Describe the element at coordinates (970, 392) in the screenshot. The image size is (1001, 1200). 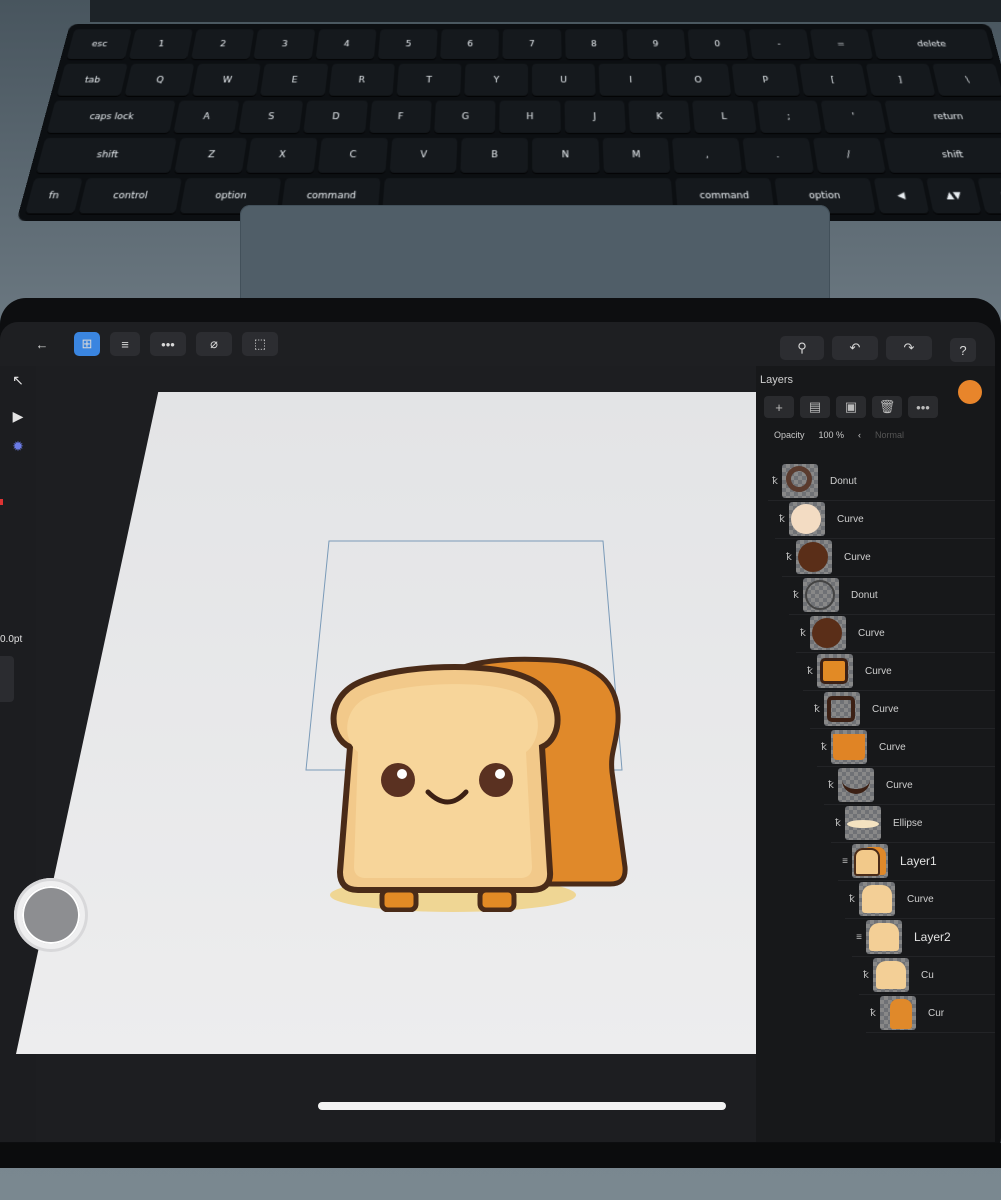
I see `color-swatch` at that location.